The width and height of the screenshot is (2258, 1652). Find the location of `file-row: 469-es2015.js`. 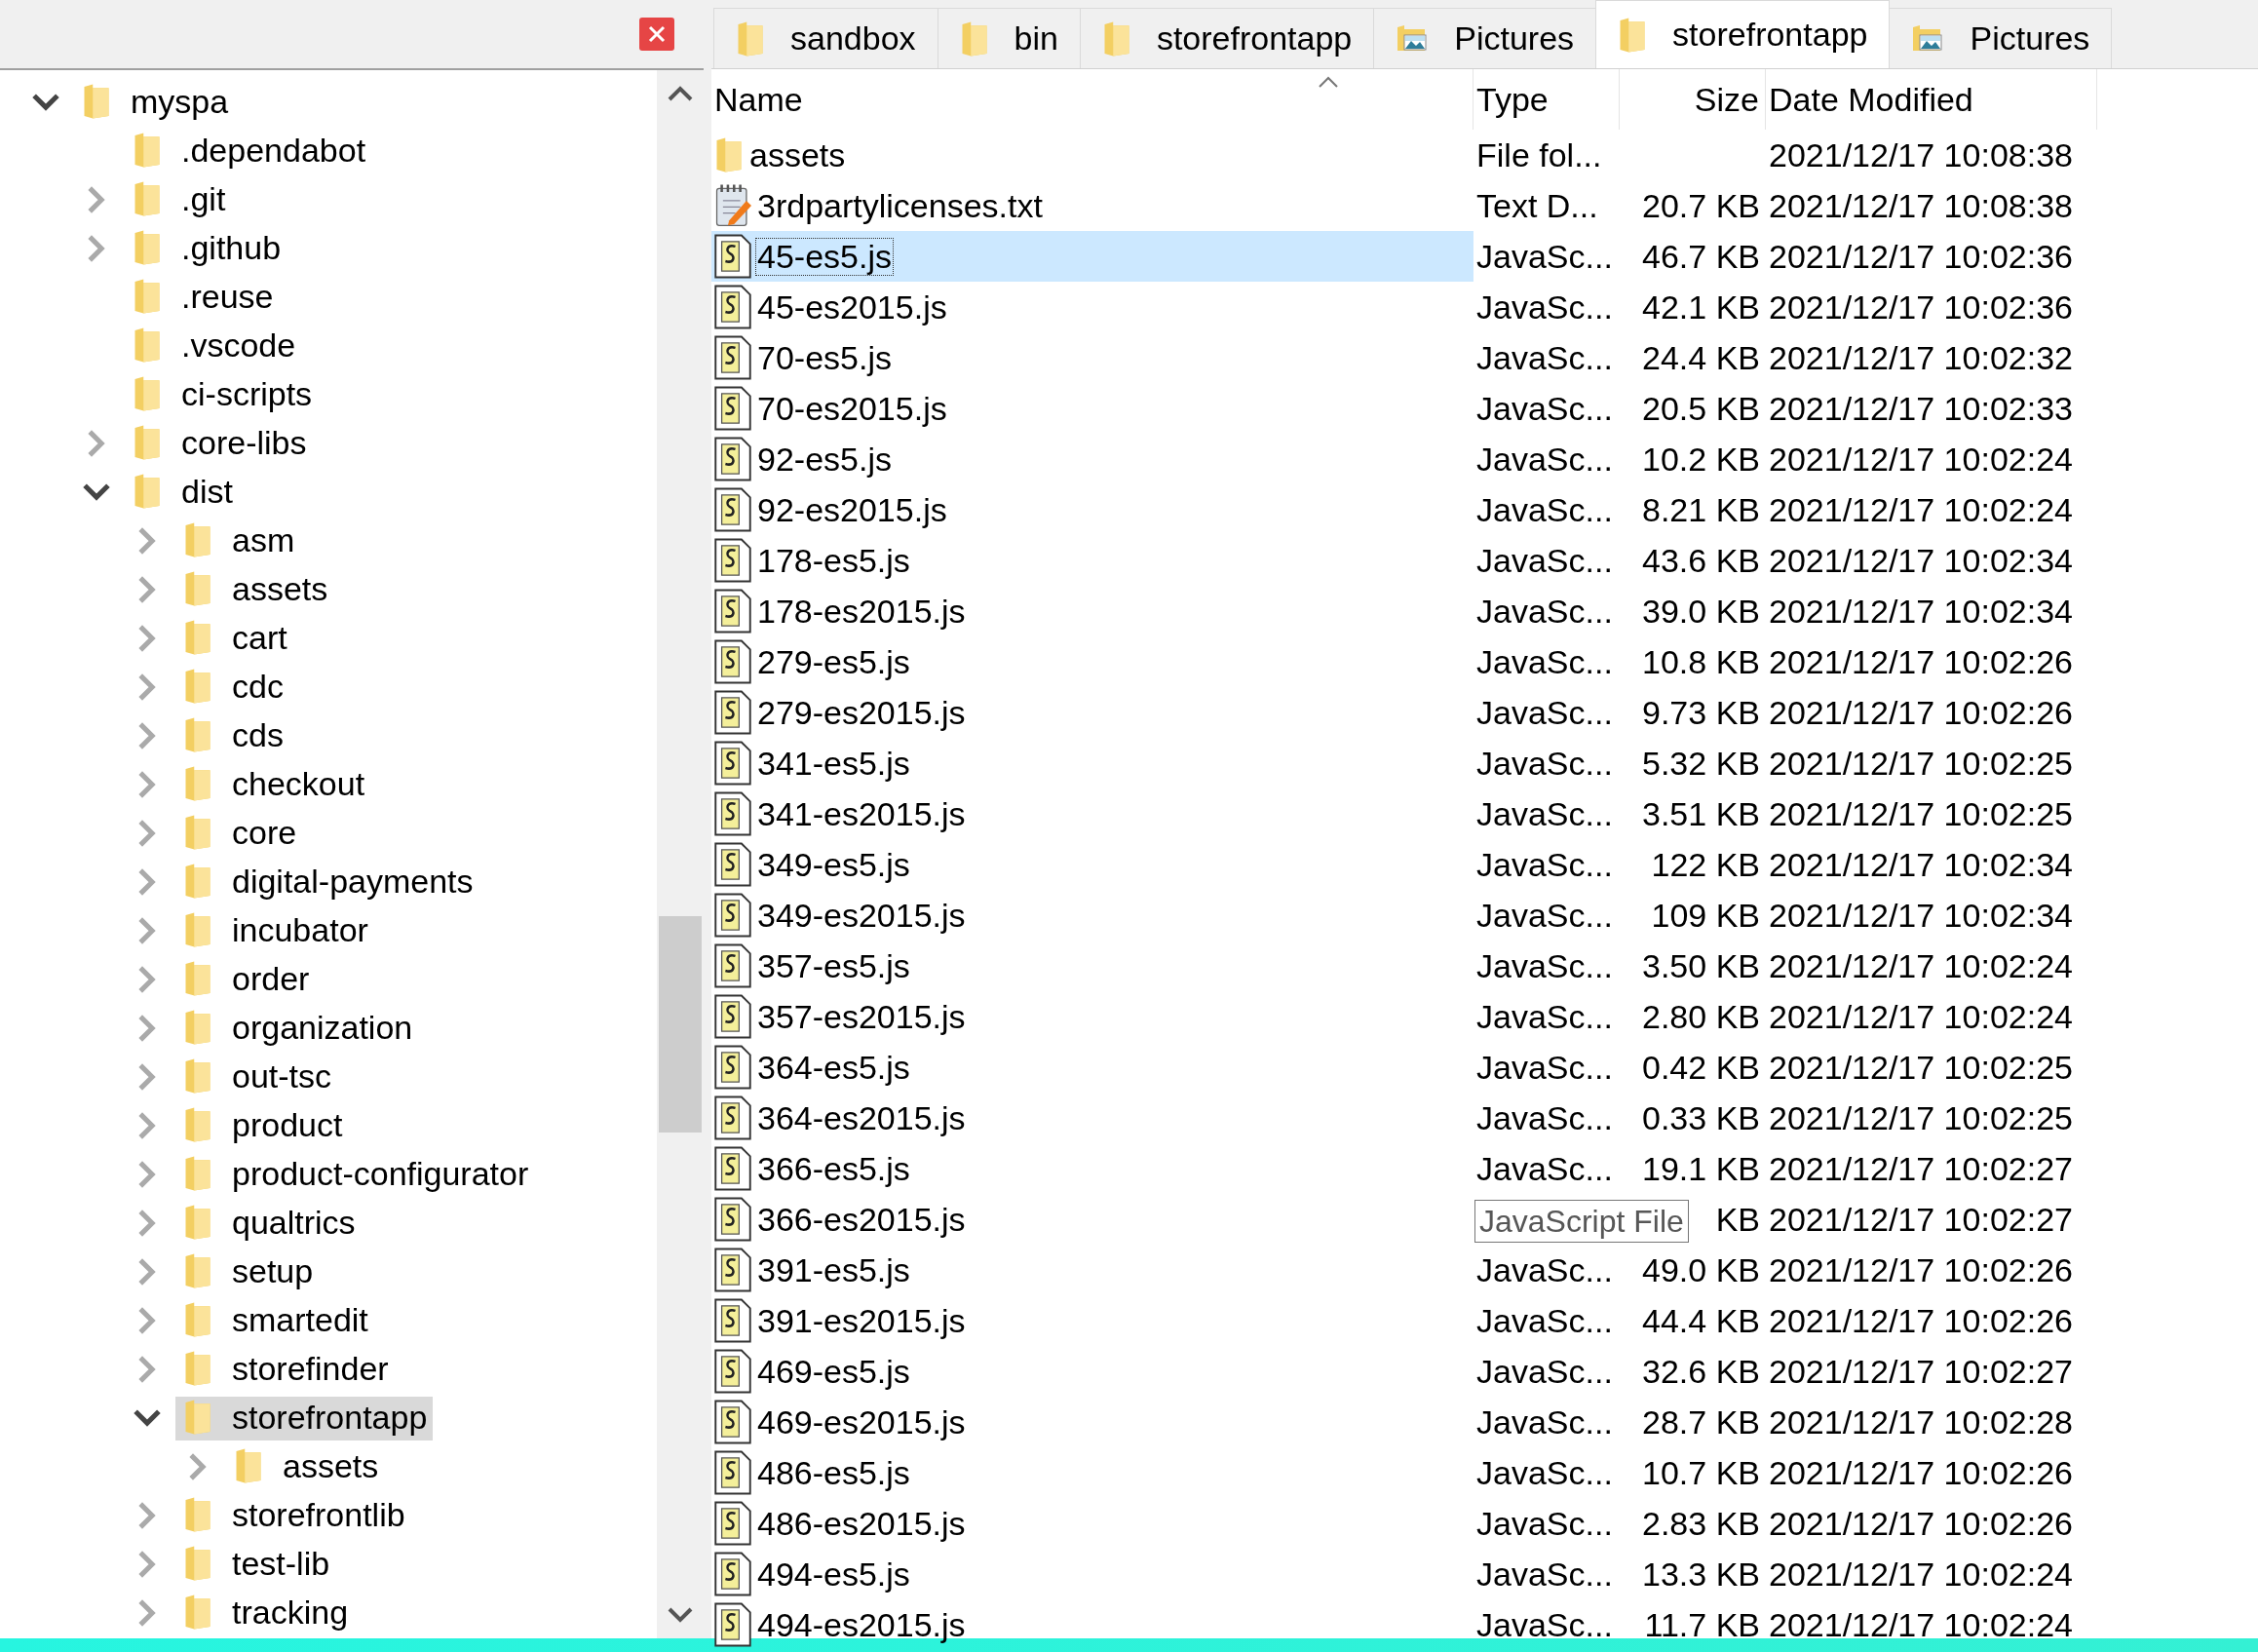

file-row: 469-es2015.js is located at coordinates (1092, 1422).